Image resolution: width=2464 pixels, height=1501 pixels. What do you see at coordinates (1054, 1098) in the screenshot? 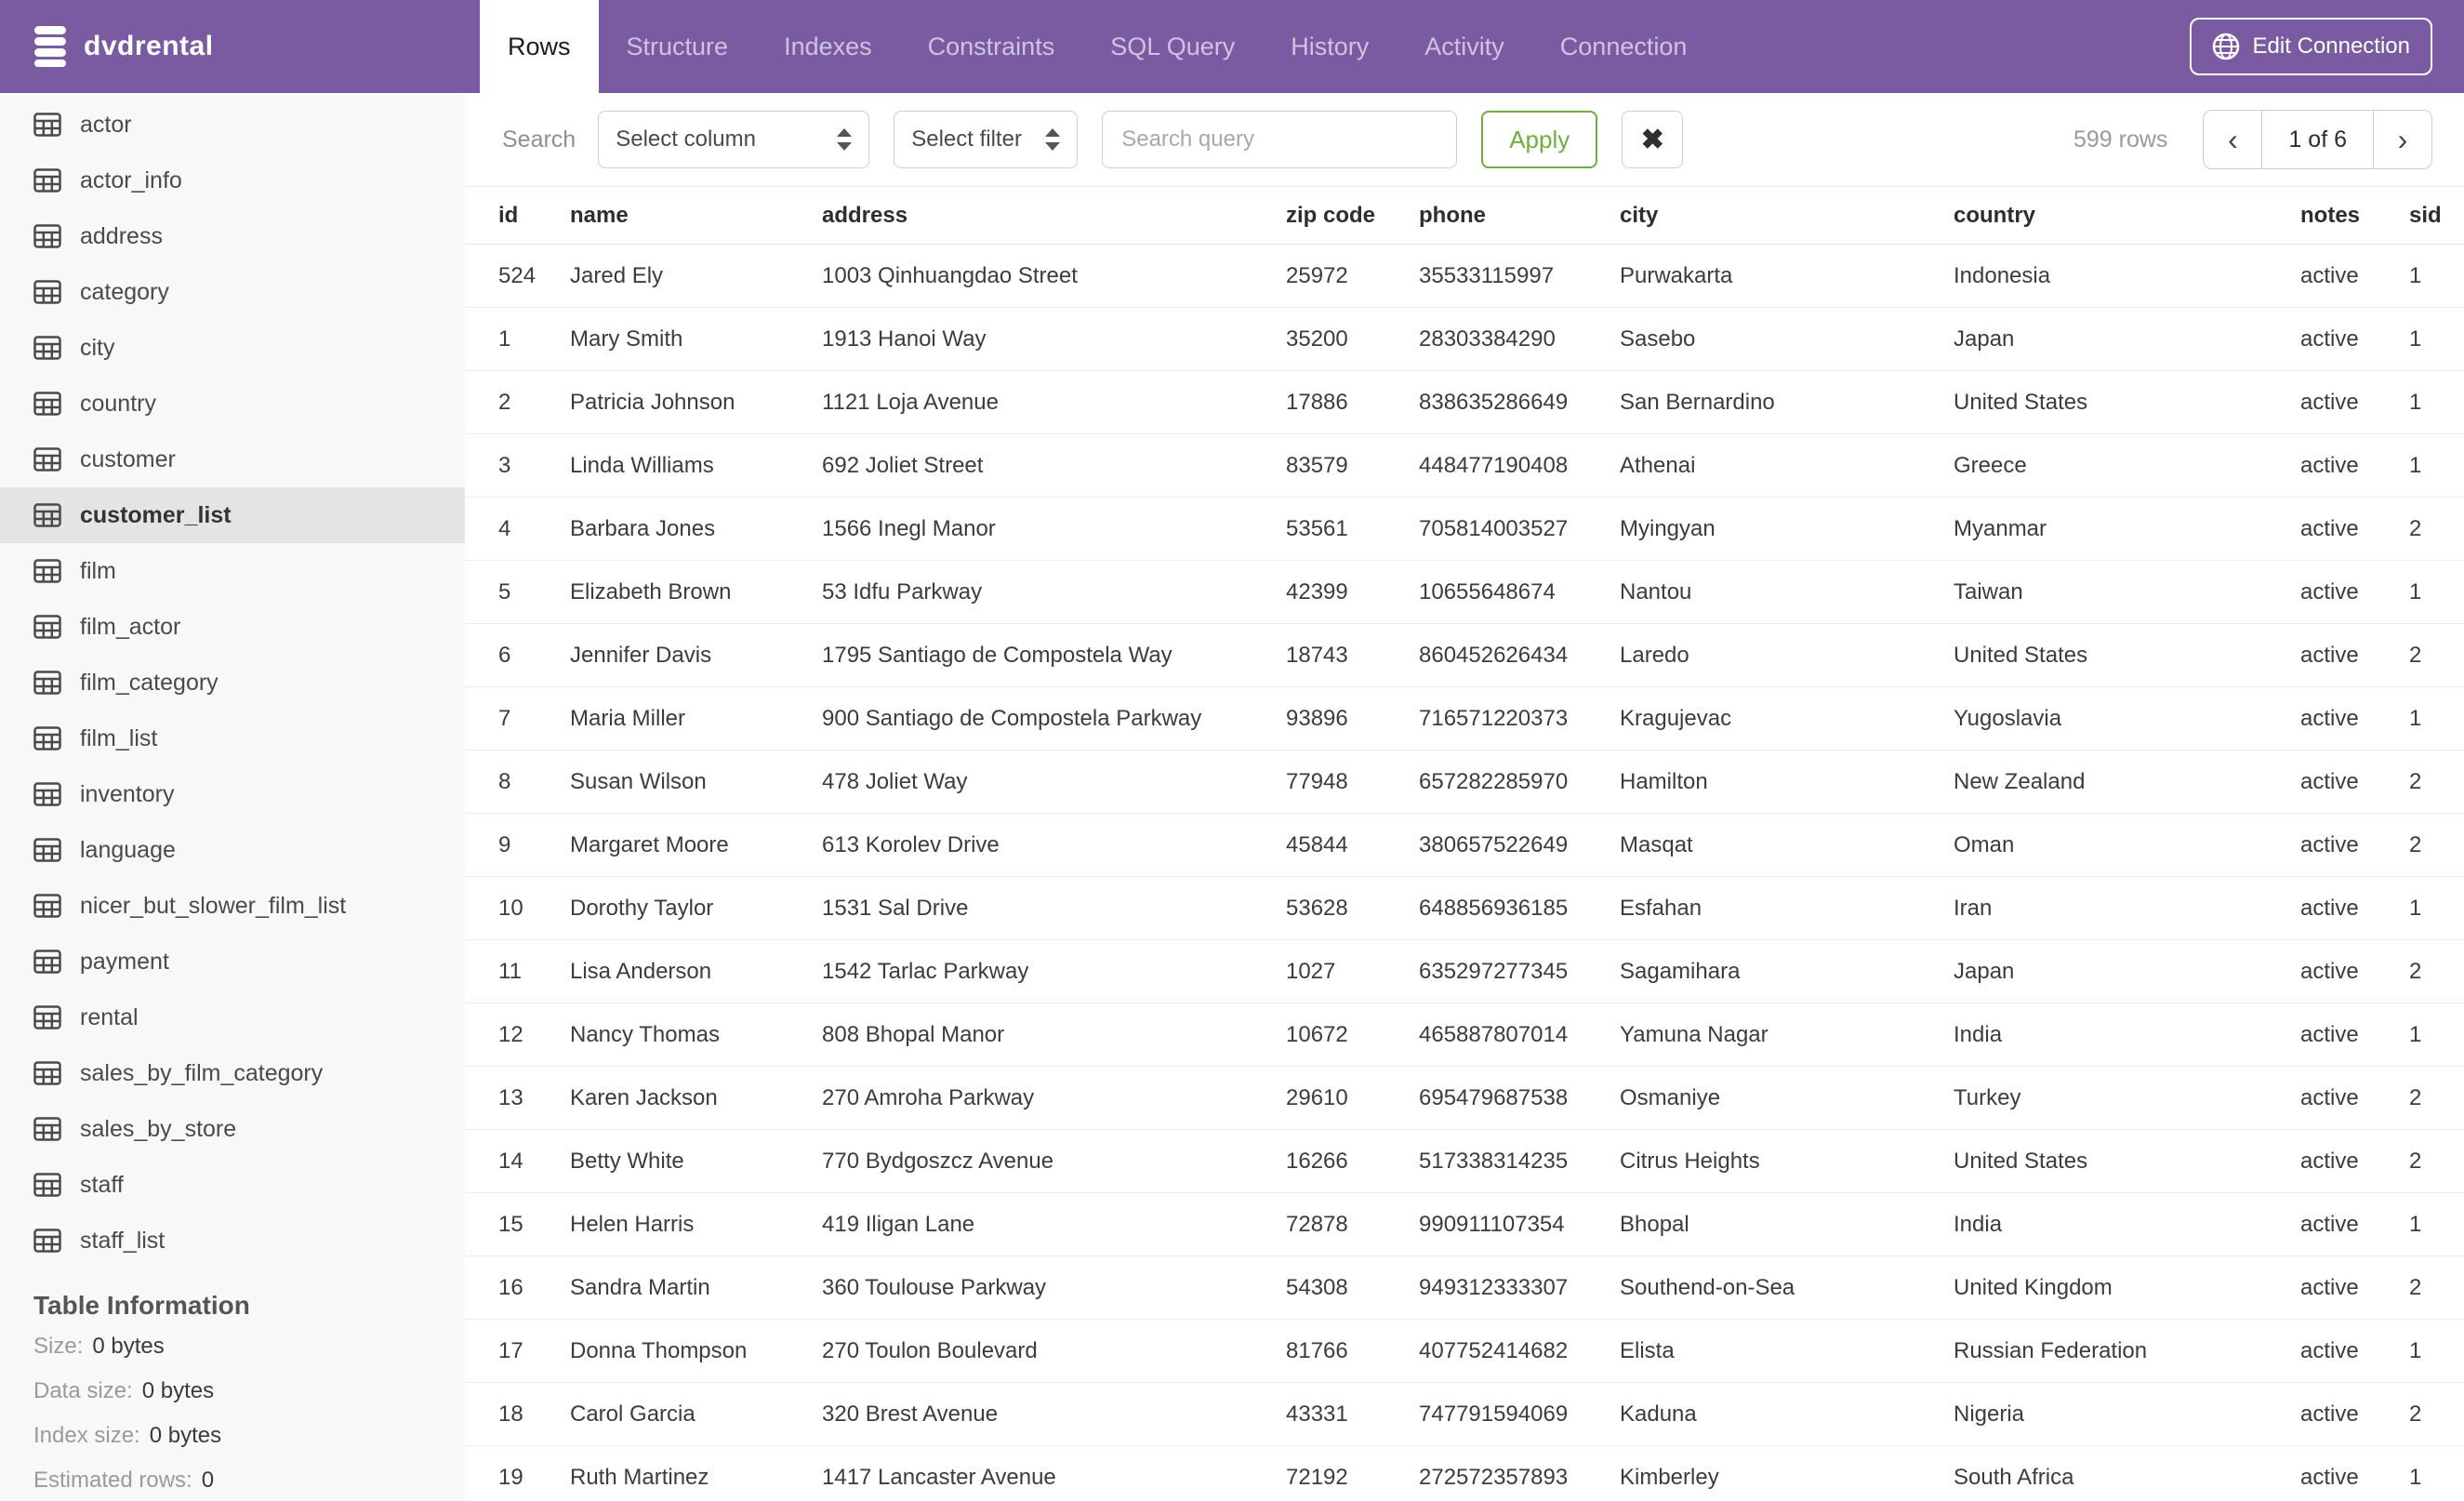
I see `cell-address: 270 Amroha Parkway` at bounding box center [1054, 1098].